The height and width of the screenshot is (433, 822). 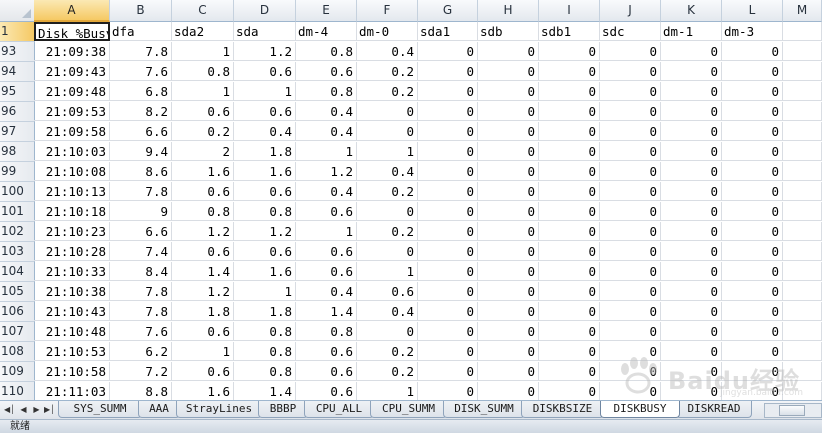 I want to click on data-cell: 21:10:08, so click(x=72, y=171).